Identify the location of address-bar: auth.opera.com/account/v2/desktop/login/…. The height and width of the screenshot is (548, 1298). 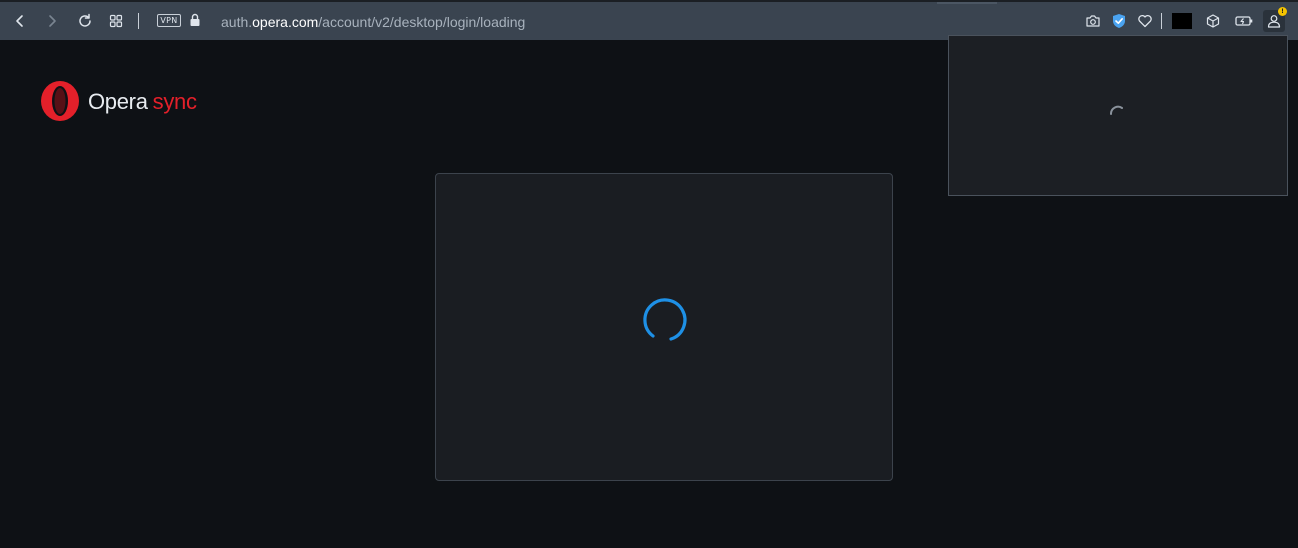
(373, 22).